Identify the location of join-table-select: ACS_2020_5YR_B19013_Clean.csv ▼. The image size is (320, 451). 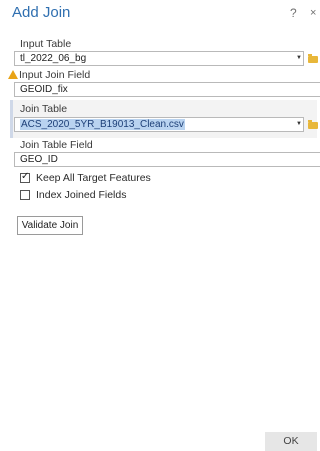
(159, 124).